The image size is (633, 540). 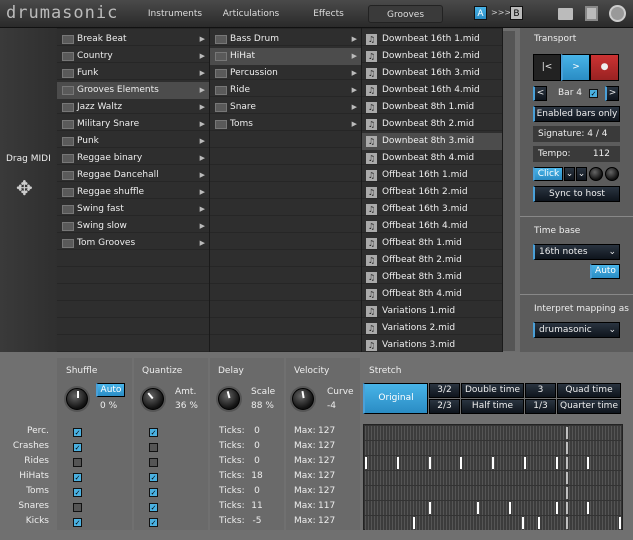 What do you see at coordinates (596, 174) in the screenshot?
I see `click-volume-knob` at bounding box center [596, 174].